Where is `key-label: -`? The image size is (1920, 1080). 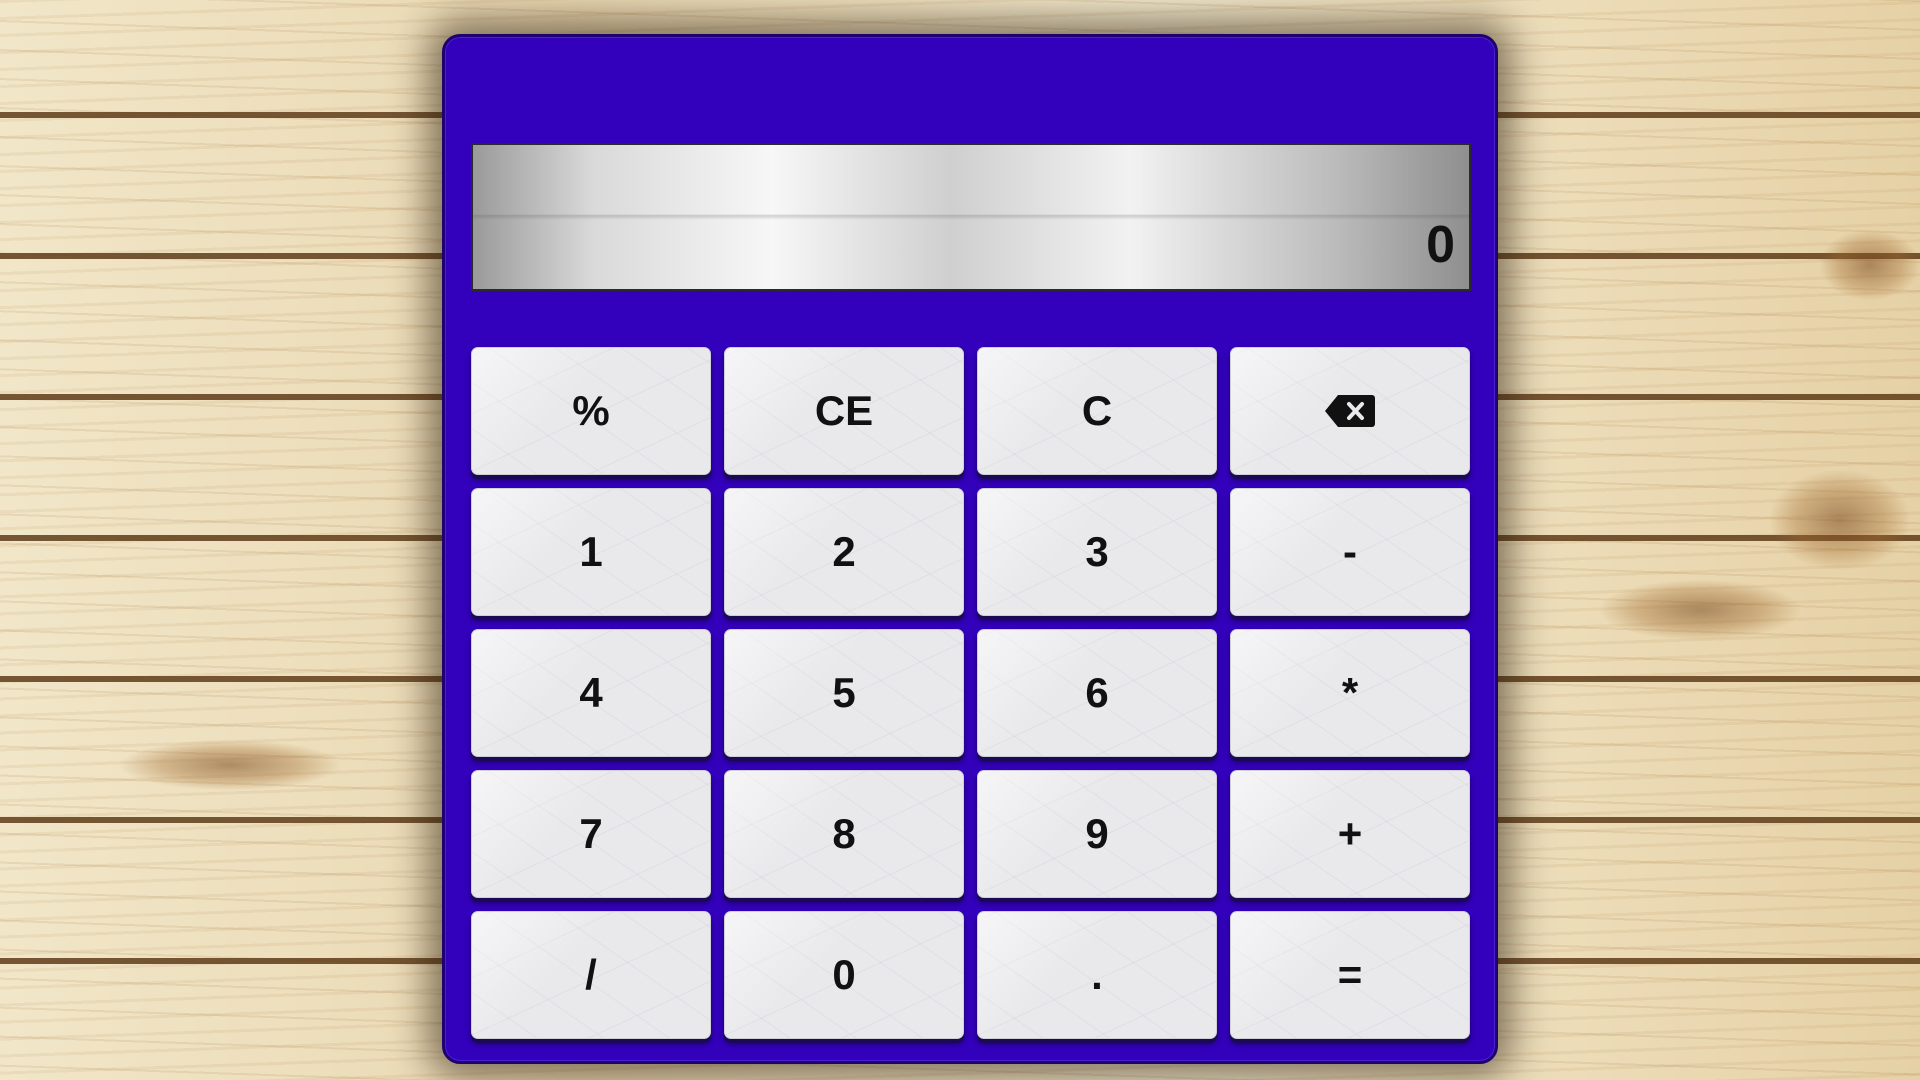
key-label: - is located at coordinates (1350, 551).